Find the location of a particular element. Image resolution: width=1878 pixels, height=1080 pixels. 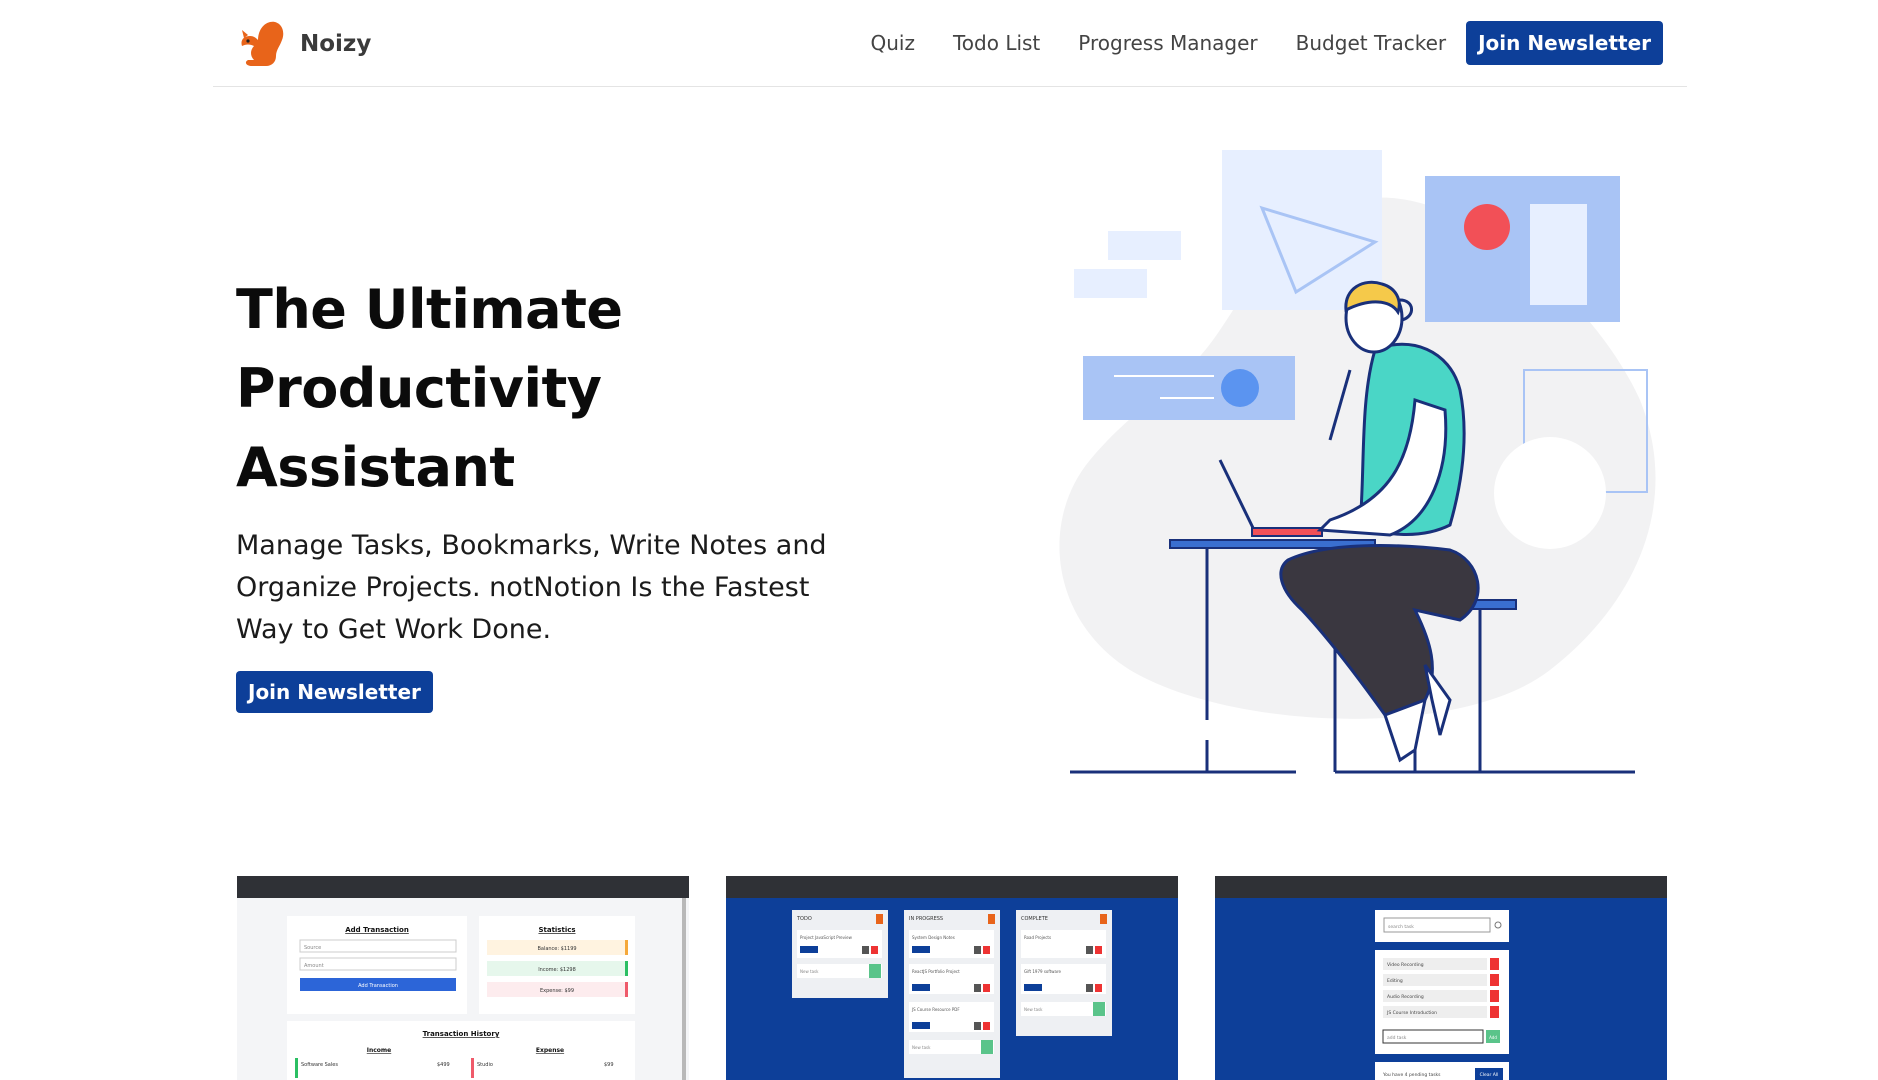

expense-header: Expense is located at coordinates (550, 1050).